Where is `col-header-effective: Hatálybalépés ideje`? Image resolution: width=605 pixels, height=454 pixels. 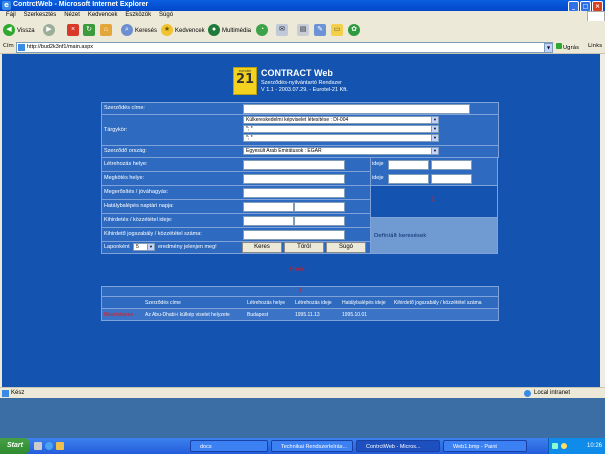 col-header-effective: Hatálybalépés ideje is located at coordinates (364, 303).